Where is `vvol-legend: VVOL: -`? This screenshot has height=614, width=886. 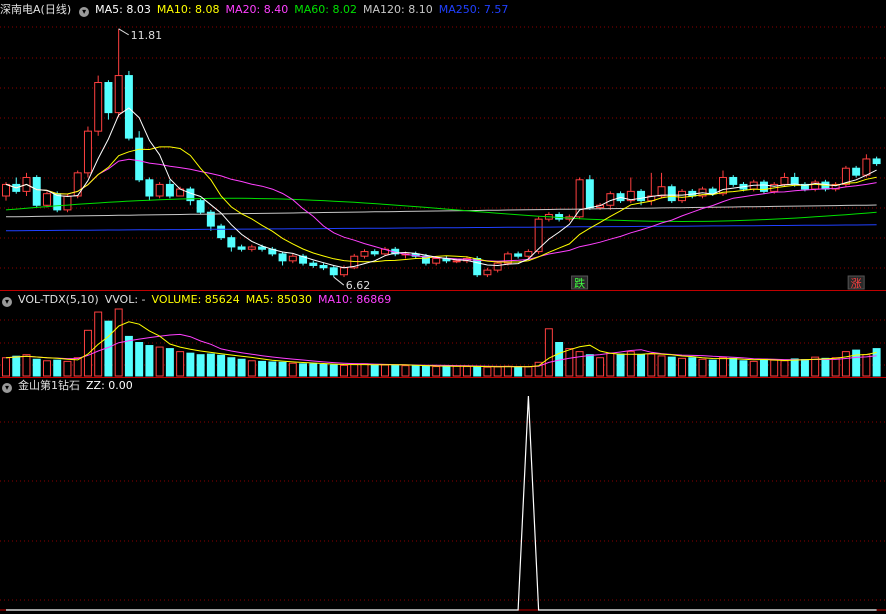 vvol-legend: VVOL: - is located at coordinates (125, 299).